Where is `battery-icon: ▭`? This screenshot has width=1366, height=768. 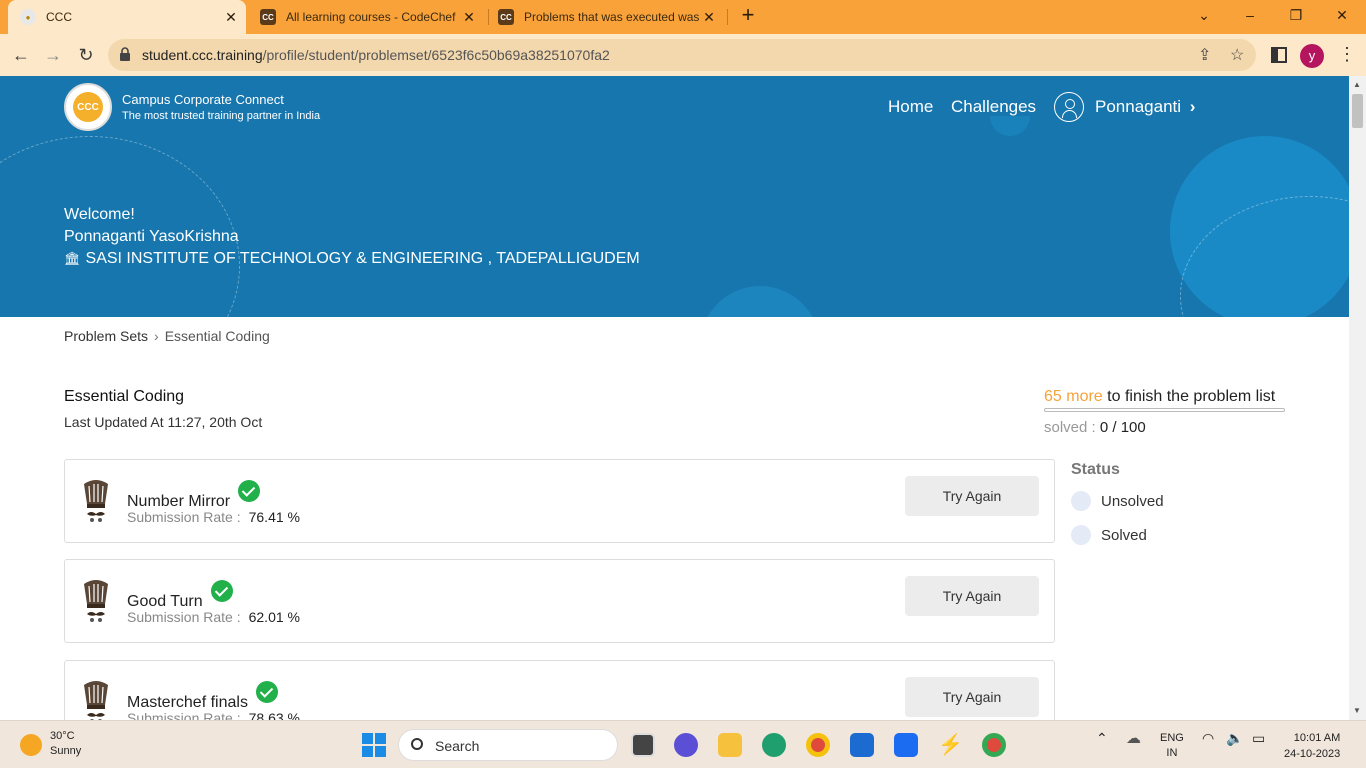
battery-icon: ▭ is located at coordinates (1258, 738).